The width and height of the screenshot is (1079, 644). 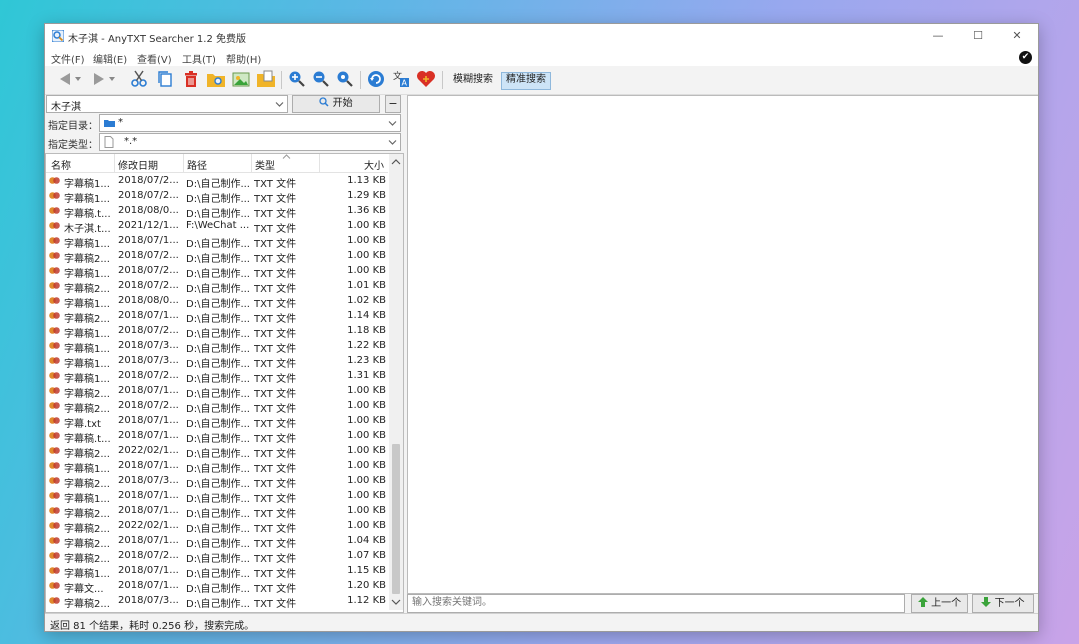 What do you see at coordinates (345, 79) in the screenshot?
I see `zoom-reset-button` at bounding box center [345, 79].